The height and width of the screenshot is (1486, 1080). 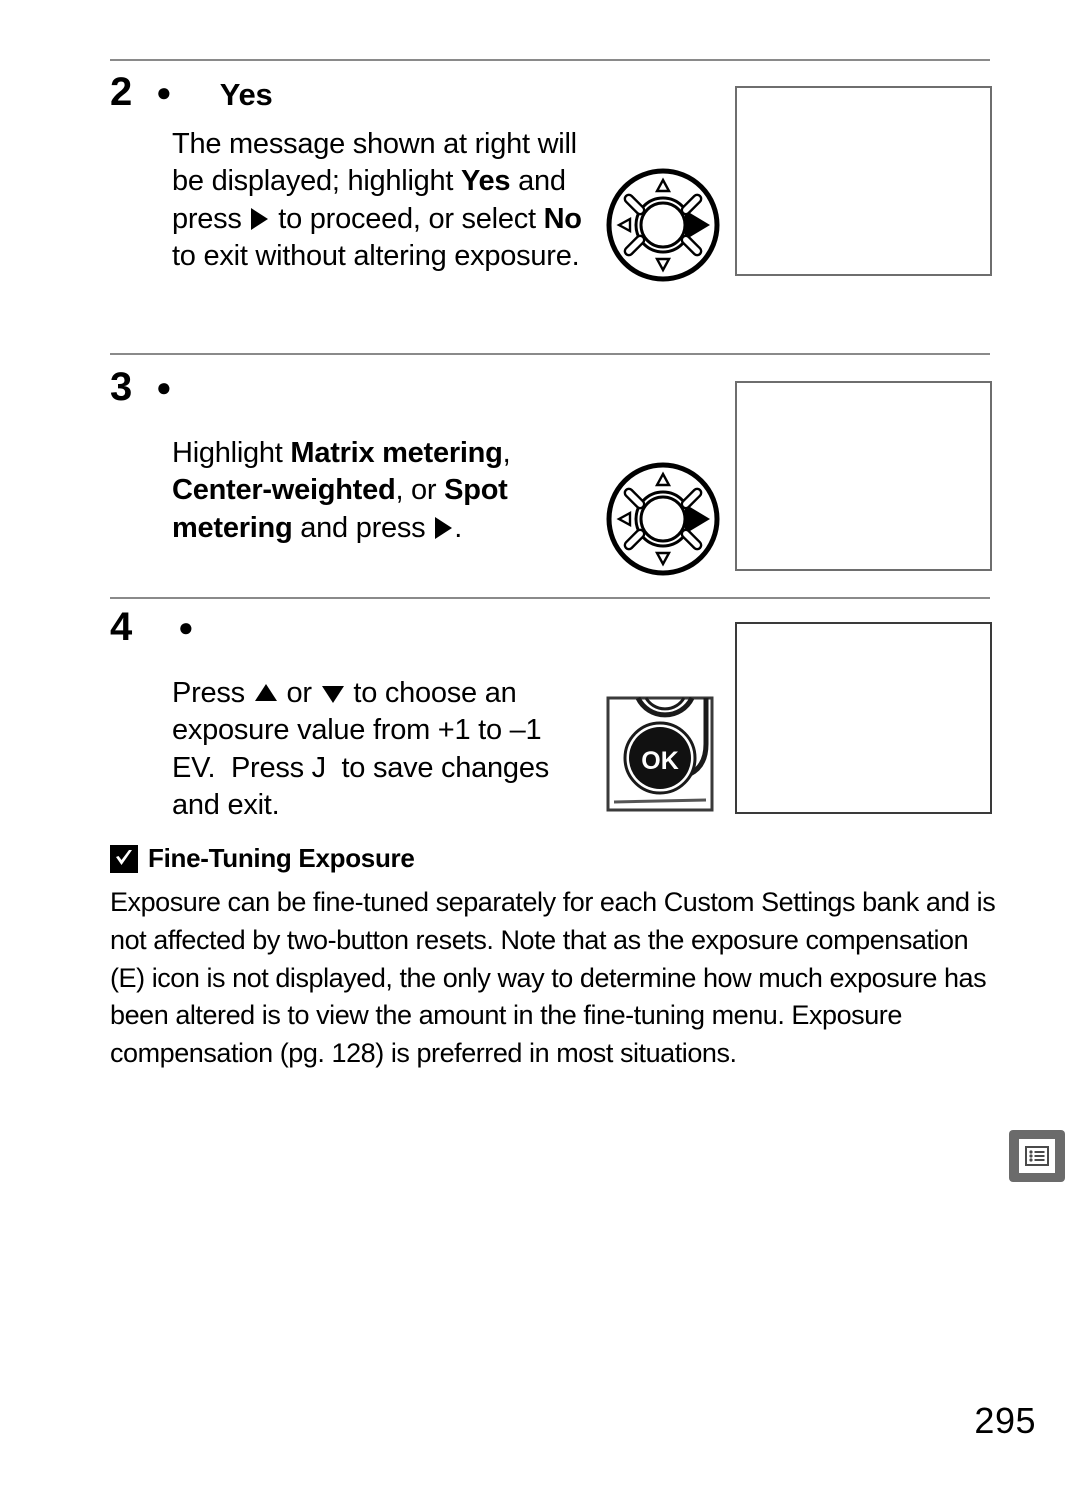 I want to click on screen-illustration-step3, so click(x=863, y=476).